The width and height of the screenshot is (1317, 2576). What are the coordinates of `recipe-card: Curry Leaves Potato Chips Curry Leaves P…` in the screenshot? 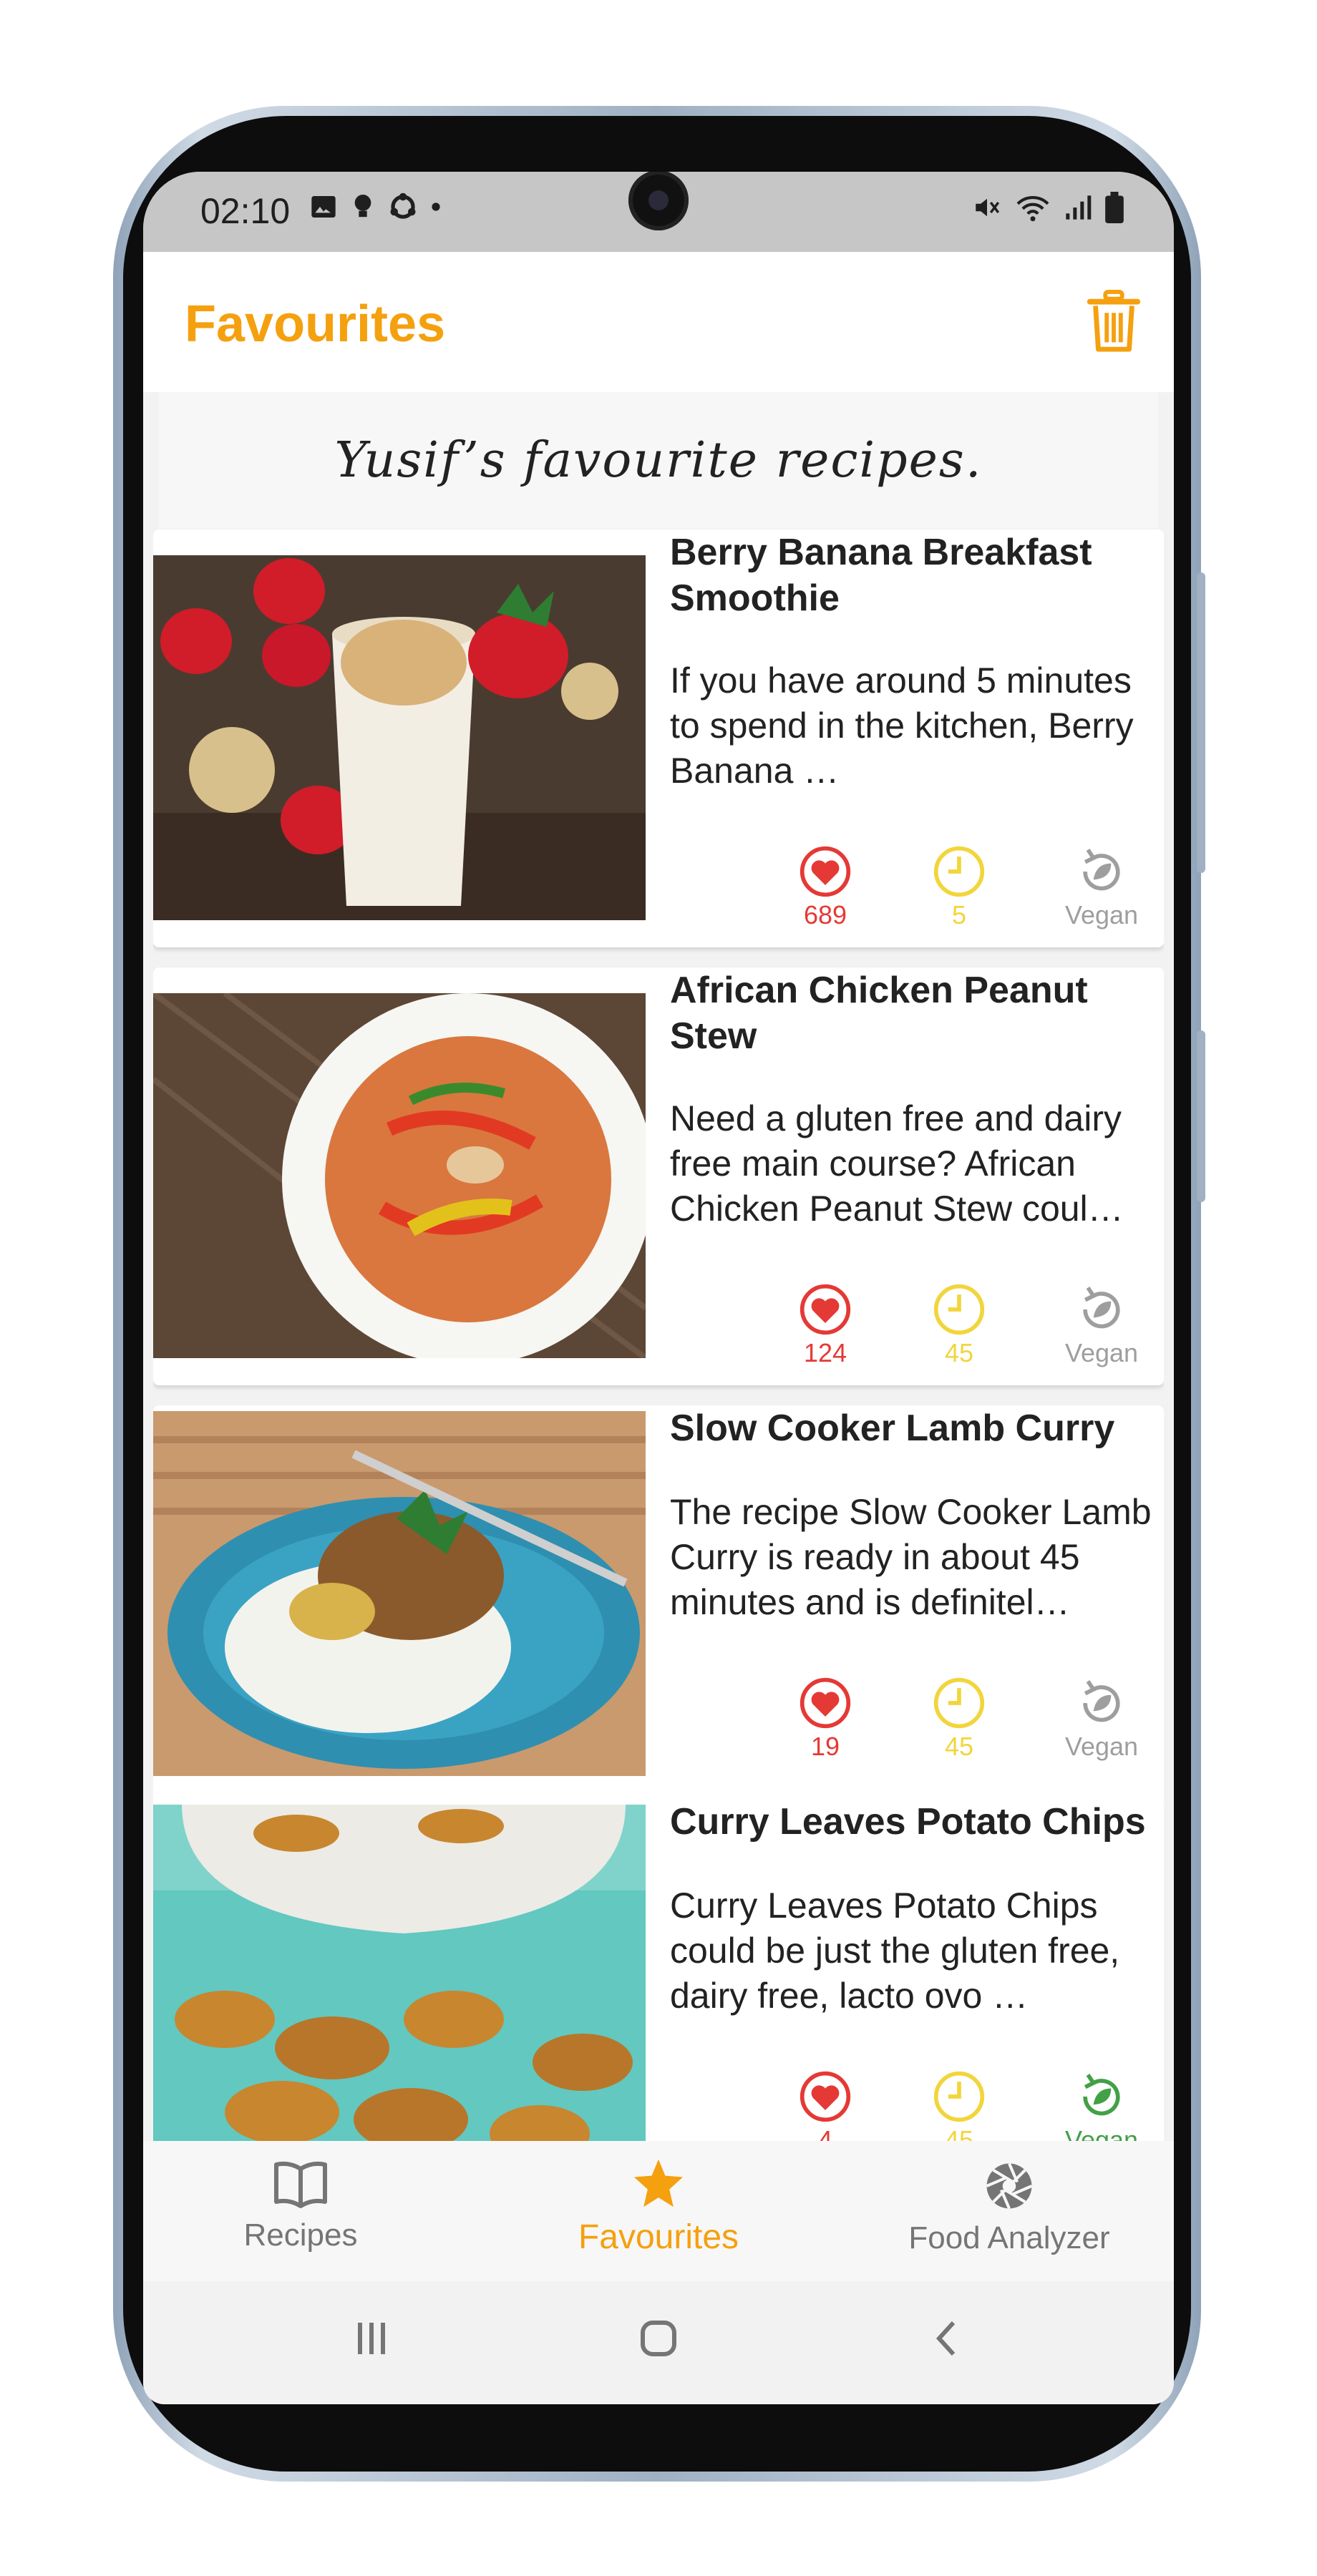 It's located at (658, 1970).